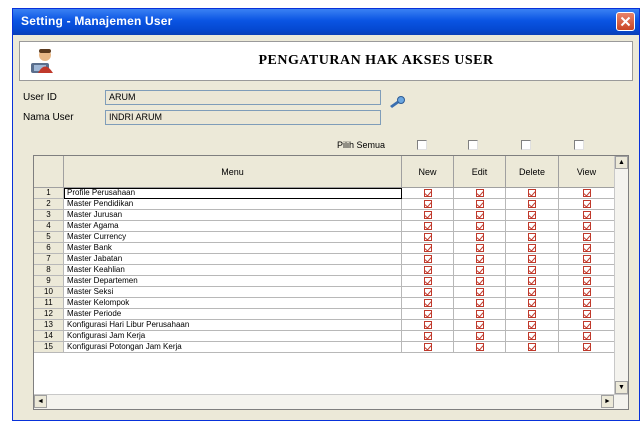  I want to click on table-row: 15 Konfigurasi Potongan Jam Kerja, so click(324, 347).